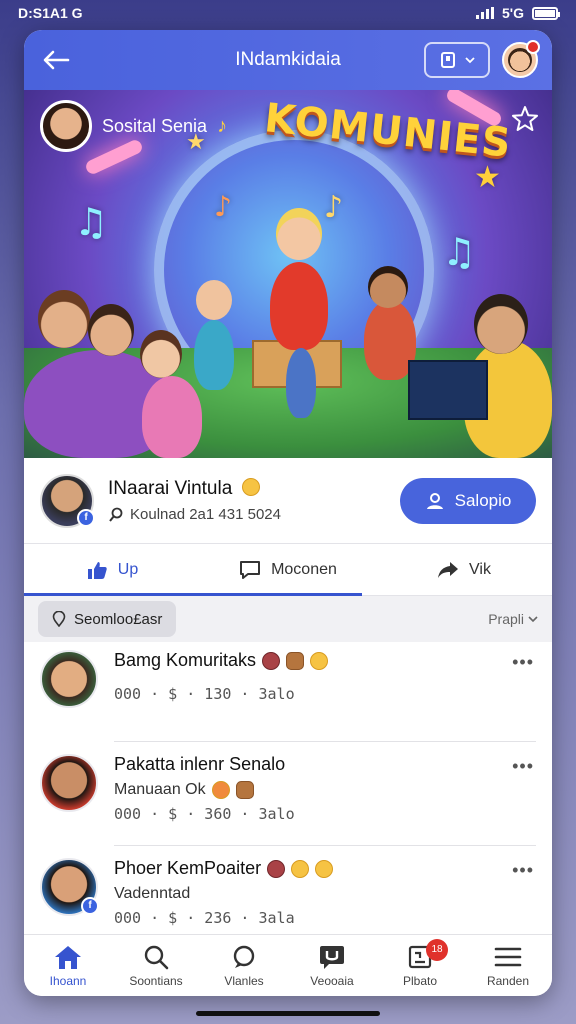  I want to click on filter-bar: Seomloo£asr Prapli, so click(288, 619).